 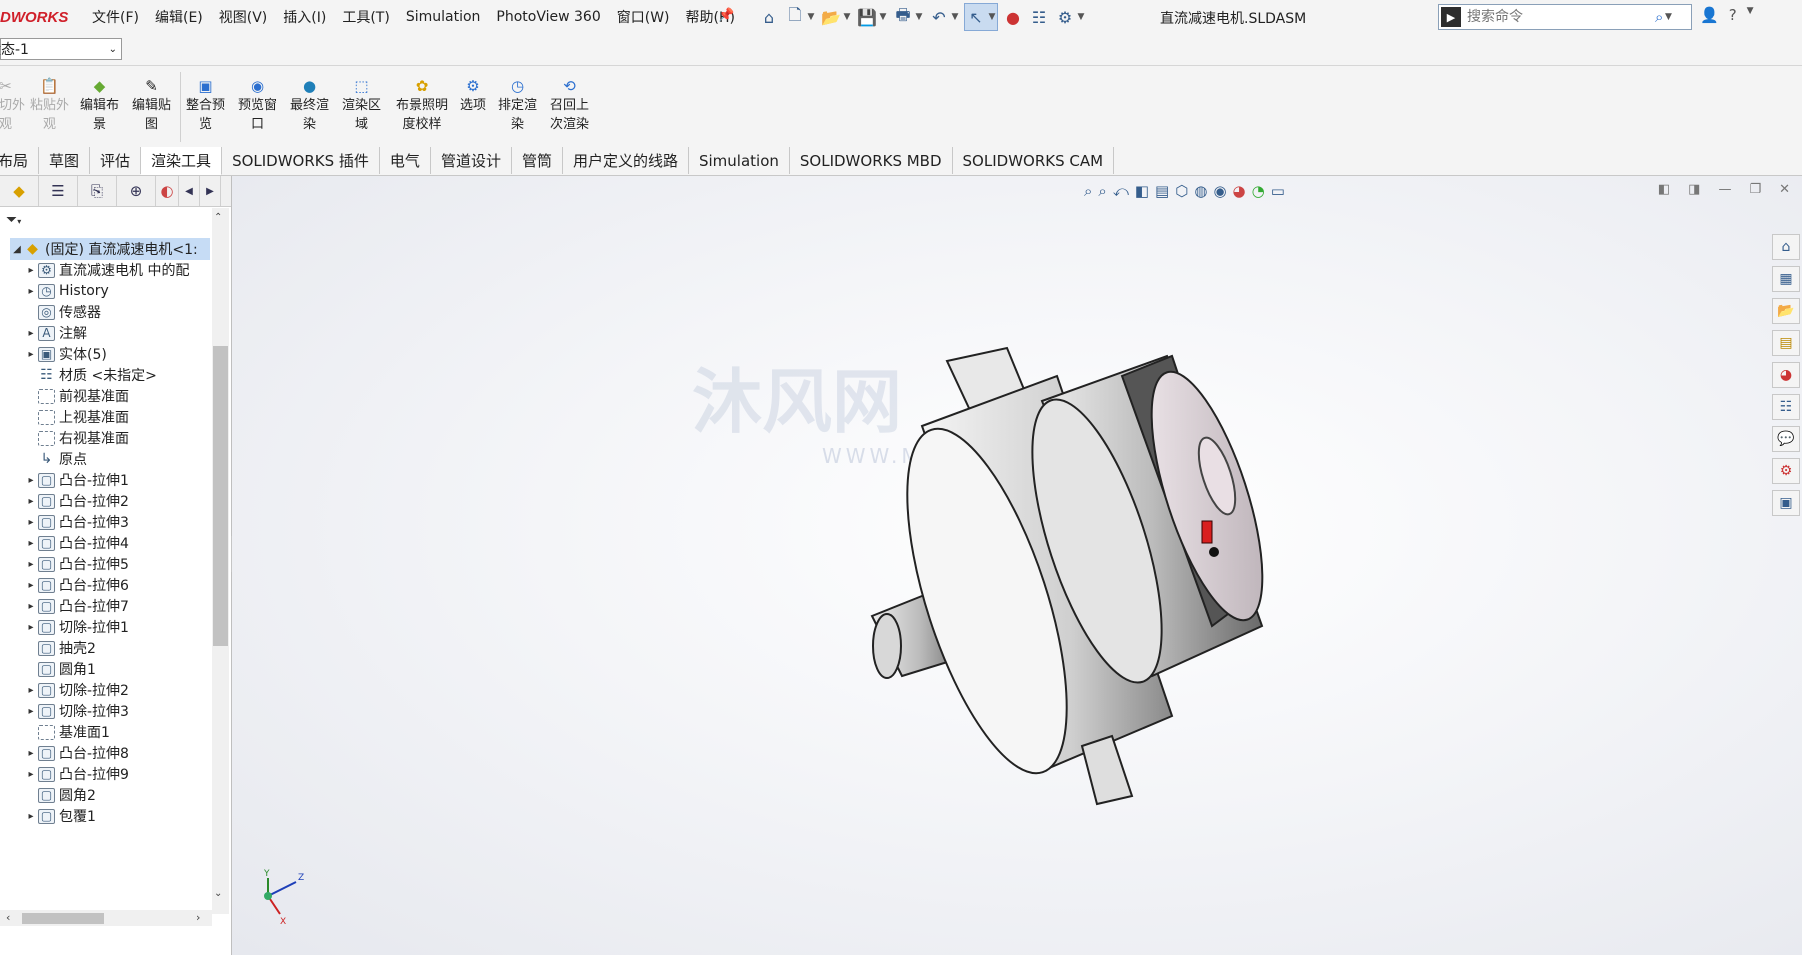 What do you see at coordinates (1258, 191) in the screenshot?
I see `apply-scene-icon: ◔` at bounding box center [1258, 191].